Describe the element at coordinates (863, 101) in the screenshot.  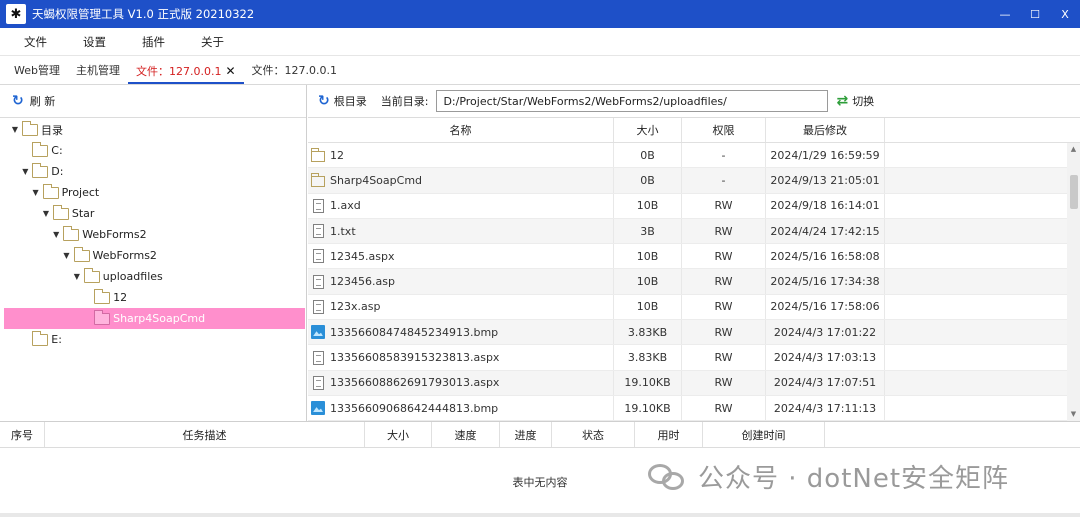
I see `switch-button: 切换` at that location.